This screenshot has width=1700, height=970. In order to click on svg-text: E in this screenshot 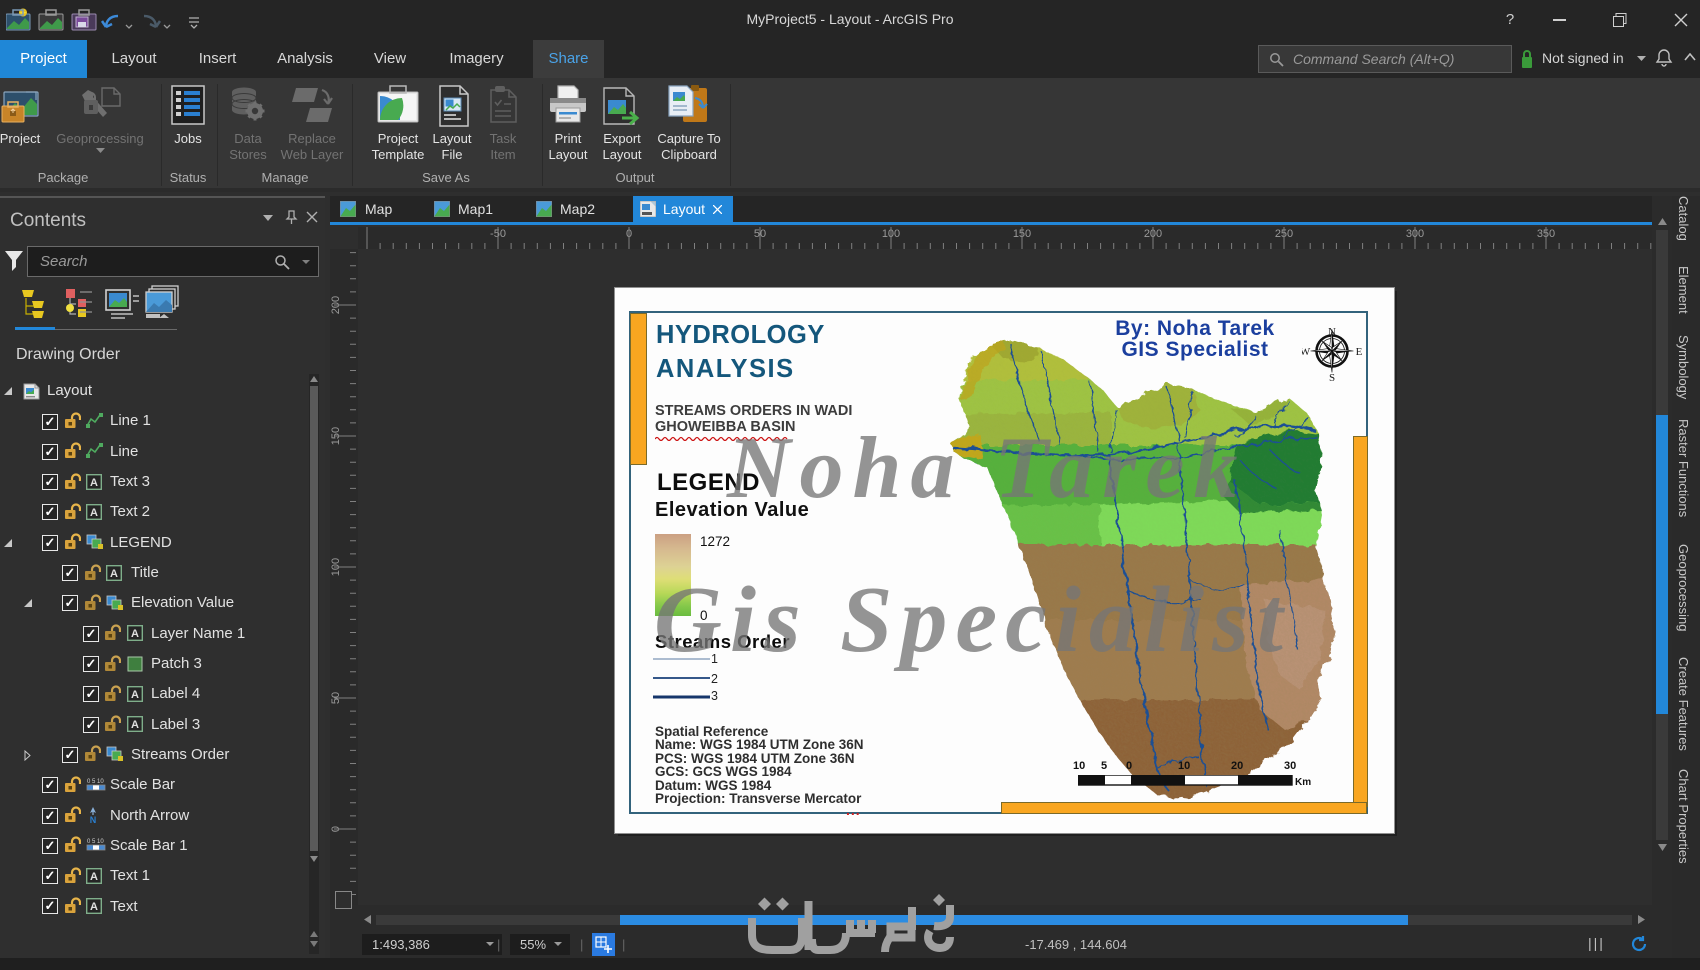, I will do `click(1359, 352)`.